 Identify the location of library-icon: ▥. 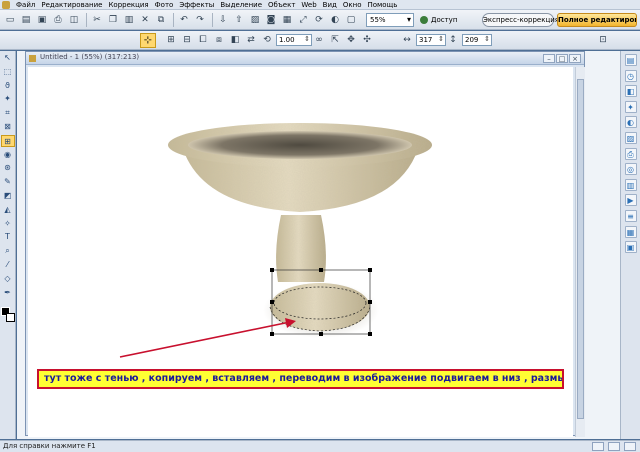
(630, 184).